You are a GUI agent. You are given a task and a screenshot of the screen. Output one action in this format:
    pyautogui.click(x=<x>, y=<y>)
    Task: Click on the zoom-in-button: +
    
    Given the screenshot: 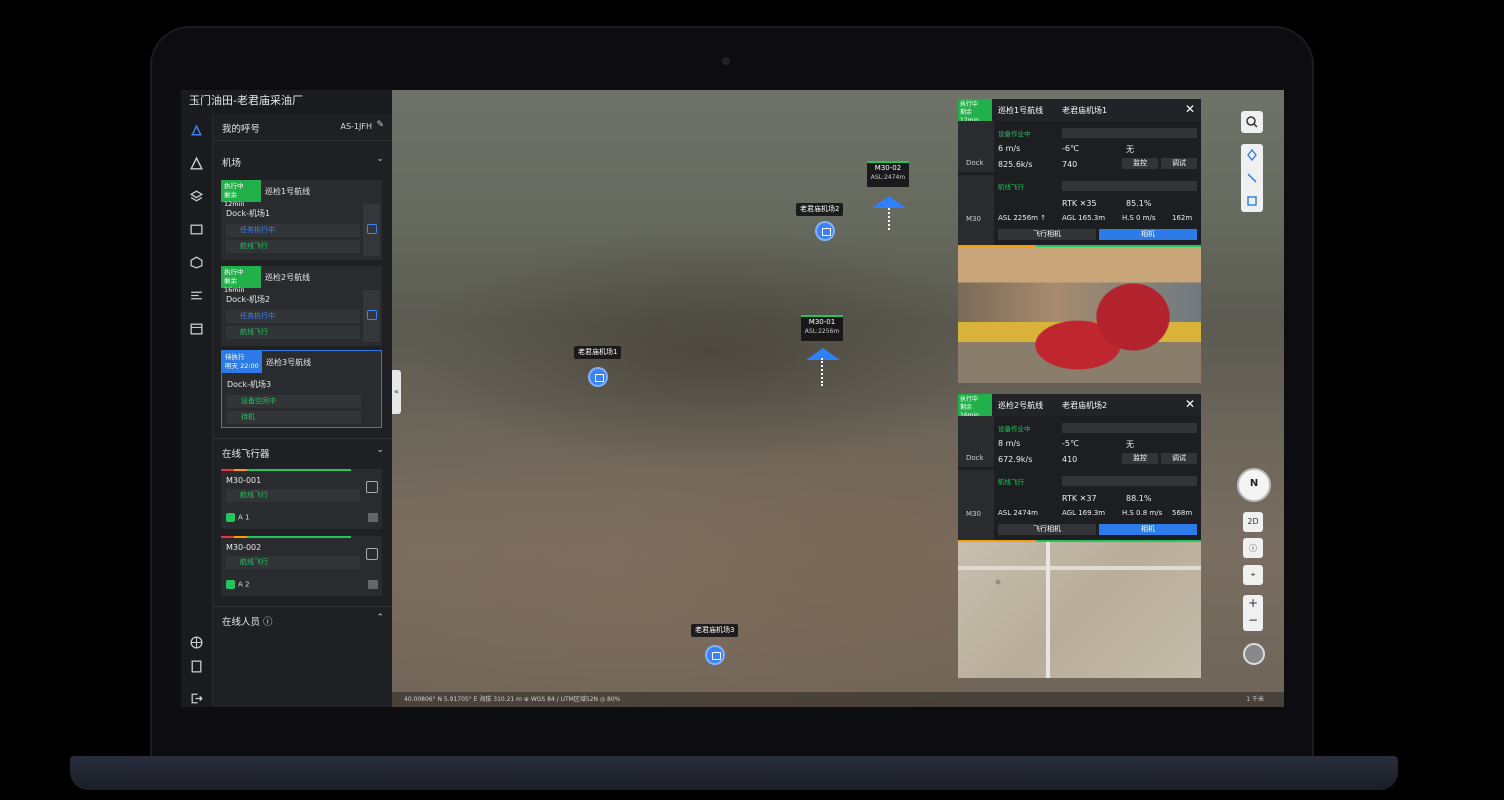 What is the action you would take?
    pyautogui.click(x=1253, y=603)
    